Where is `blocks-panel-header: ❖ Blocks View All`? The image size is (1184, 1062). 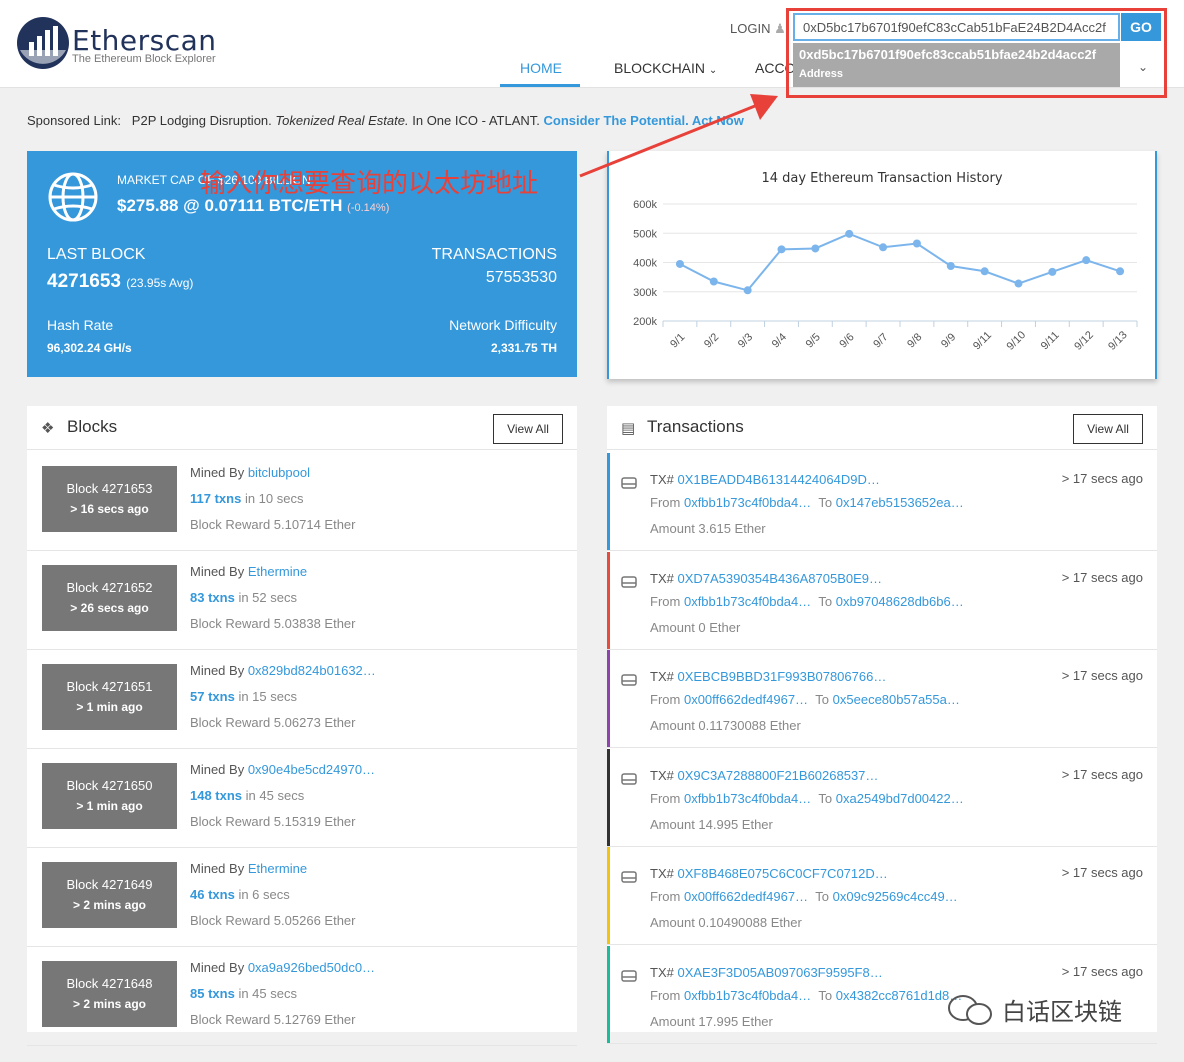 blocks-panel-header: ❖ Blocks View All is located at coordinates (302, 428).